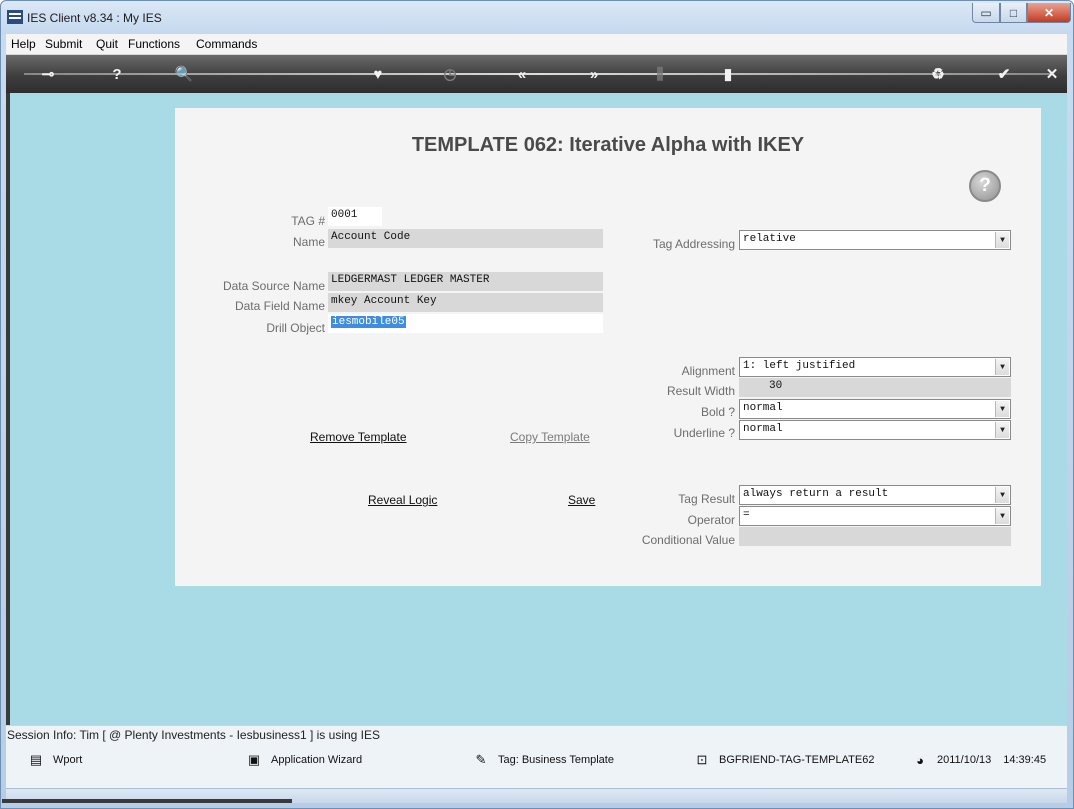 The height and width of the screenshot is (809, 1074). I want to click on datetime-item: ◕ 2011/10/13 14:39:45, so click(979, 760).